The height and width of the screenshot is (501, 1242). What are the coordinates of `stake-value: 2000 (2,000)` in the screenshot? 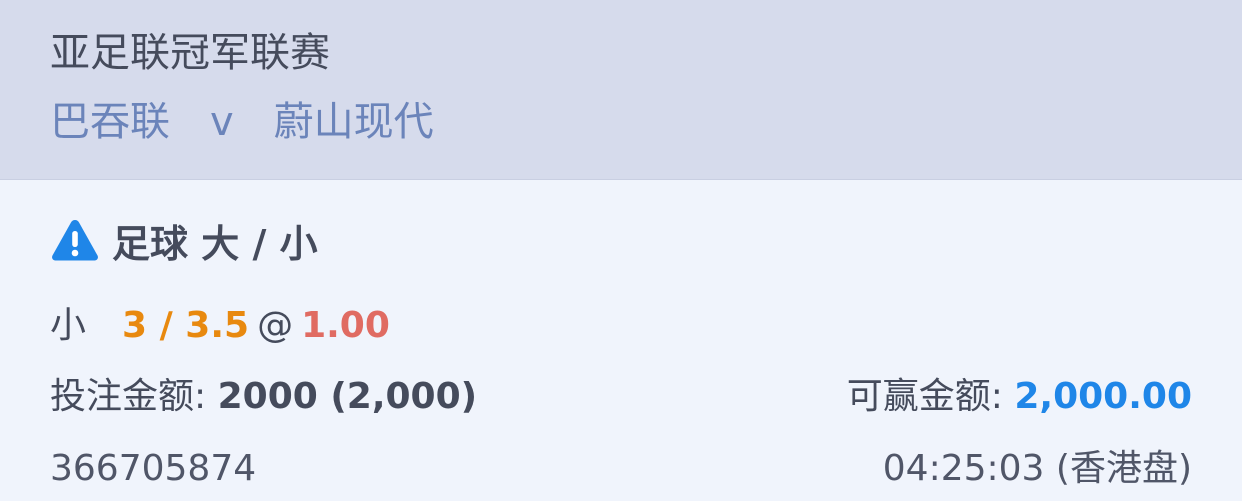 It's located at (347, 396).